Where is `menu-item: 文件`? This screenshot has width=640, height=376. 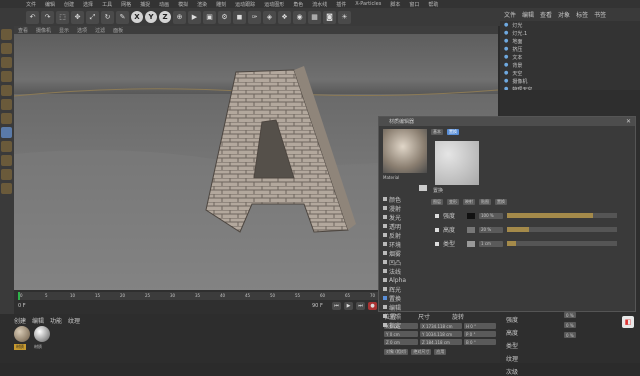
menu-item: 文件 is located at coordinates (31, 4).